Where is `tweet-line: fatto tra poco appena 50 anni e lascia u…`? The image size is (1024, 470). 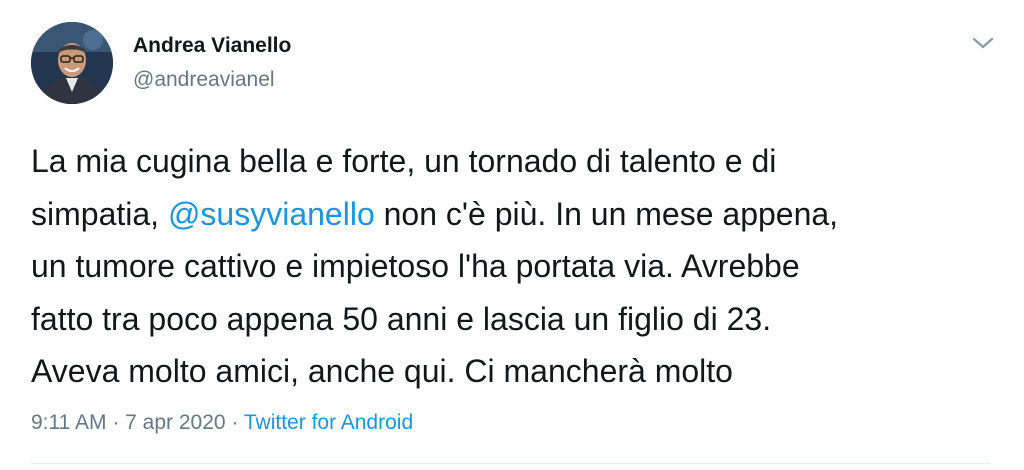
tweet-line: fatto tra poco appena 50 anni e lascia u… is located at coordinates (401, 318).